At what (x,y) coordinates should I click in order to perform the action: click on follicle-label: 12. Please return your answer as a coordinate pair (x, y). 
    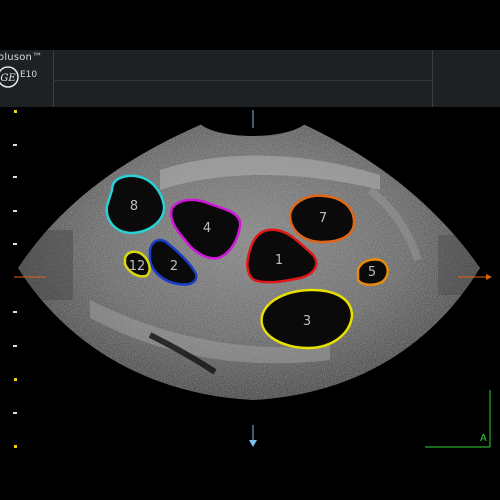
    Looking at the image, I should click on (137, 266).